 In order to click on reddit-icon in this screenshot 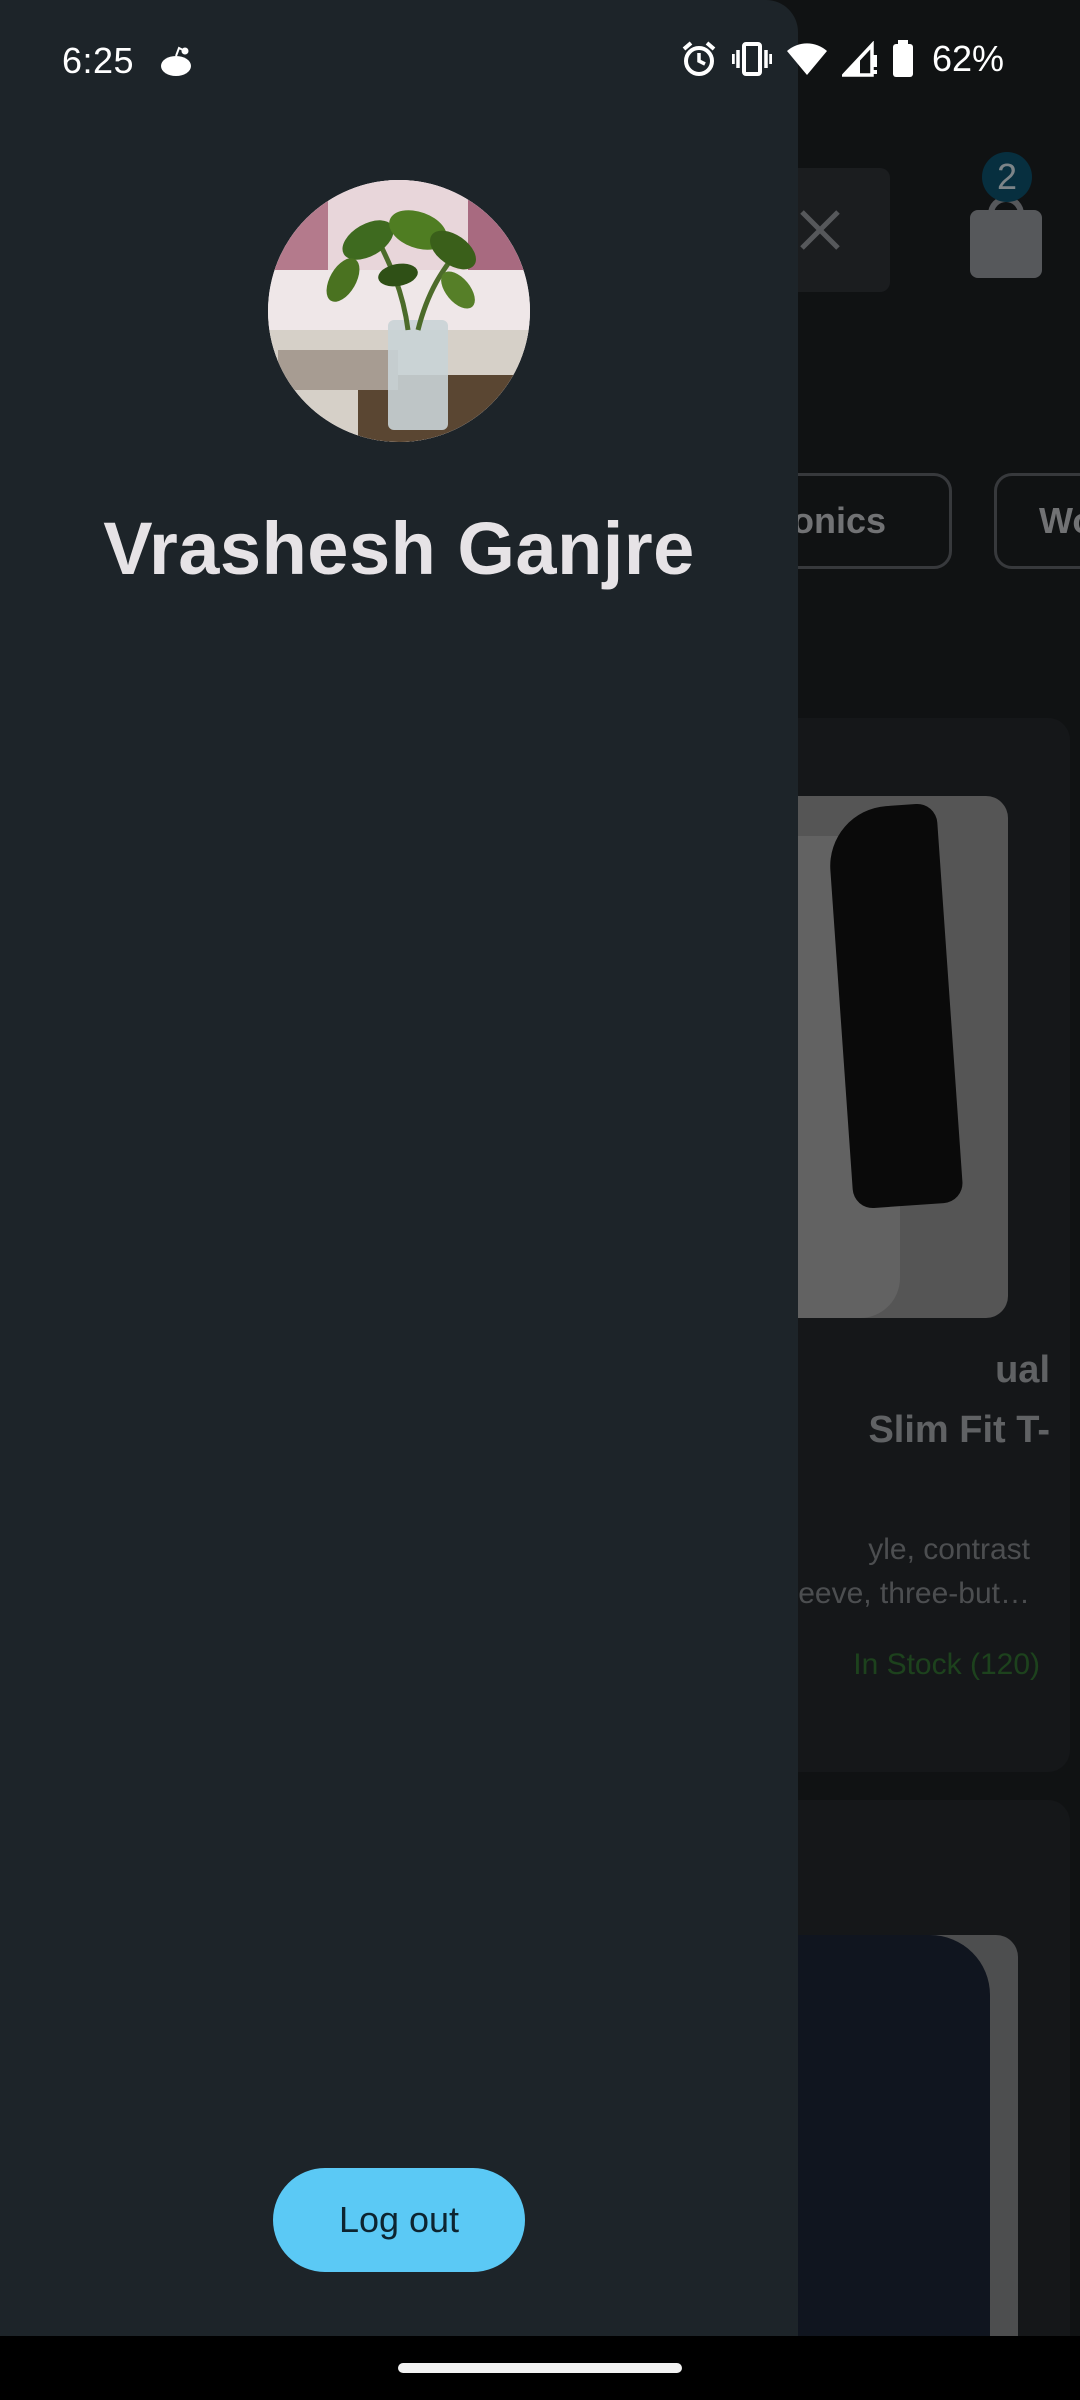, I will do `click(176, 61)`.